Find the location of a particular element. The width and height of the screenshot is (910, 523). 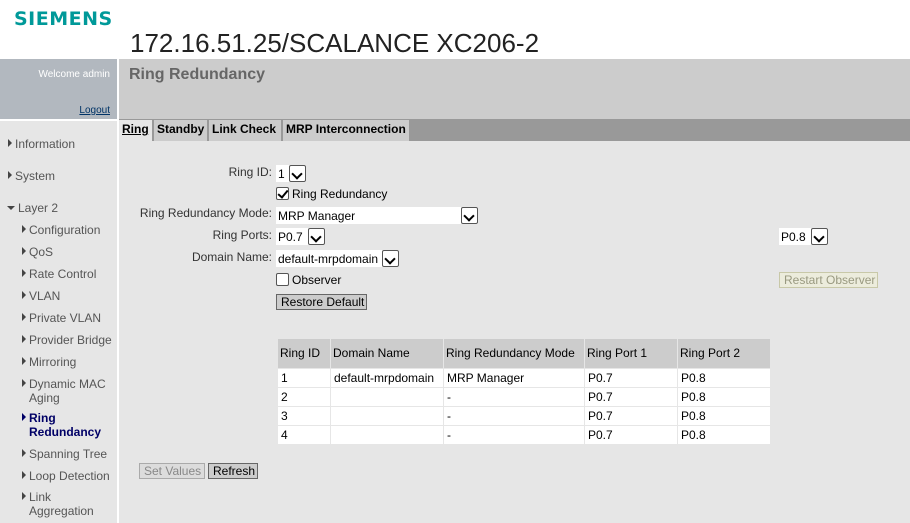

tab-ring: Ring is located at coordinates (135, 130).